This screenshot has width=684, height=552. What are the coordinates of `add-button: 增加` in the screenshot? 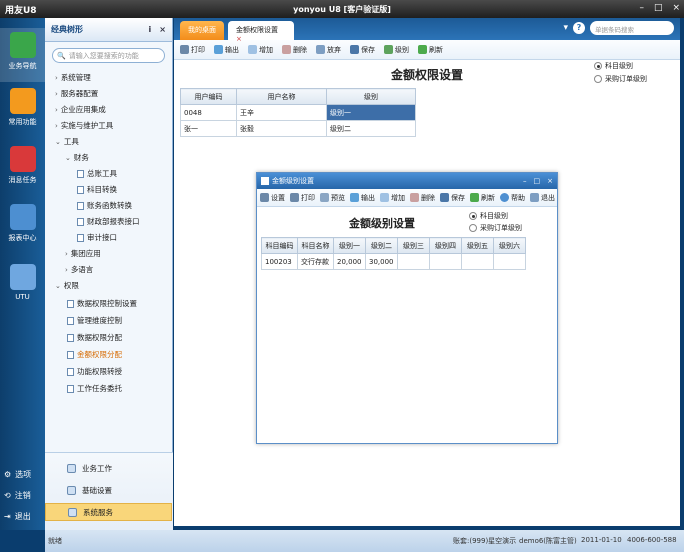 It's located at (260, 50).